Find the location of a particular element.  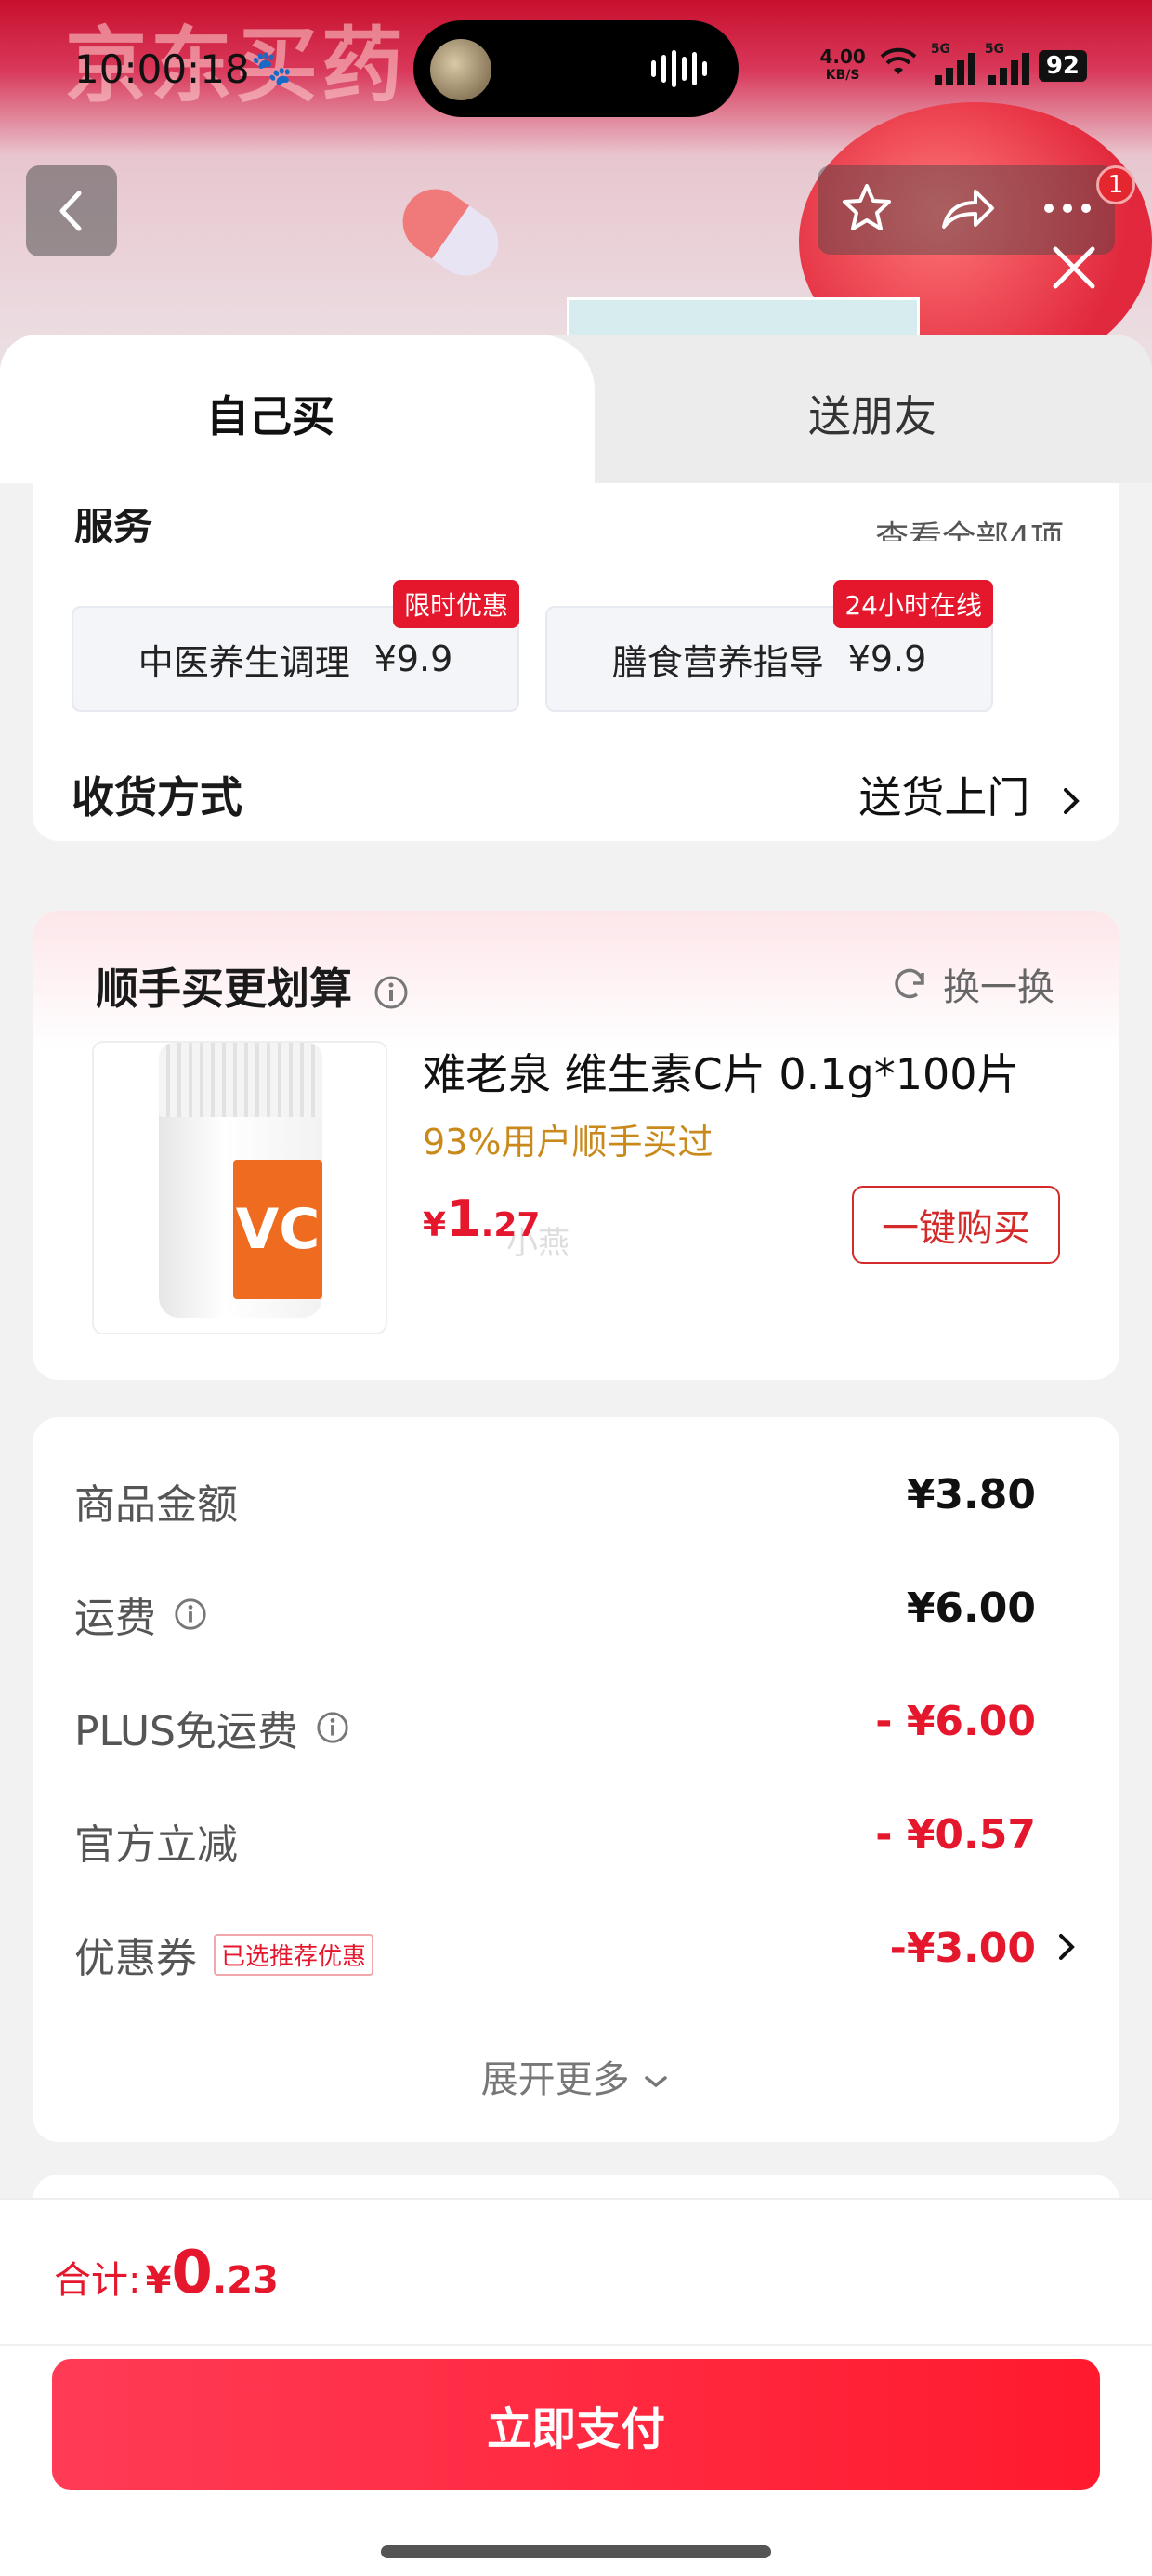

checkout-bottom-bar: 合计: ¥0.23 立即支付 is located at coordinates (576, 2387).